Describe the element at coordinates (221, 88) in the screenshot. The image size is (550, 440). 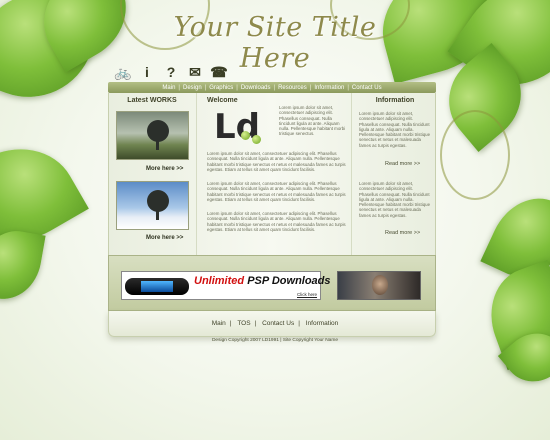
I see `nav-graphics: Graphics` at that location.